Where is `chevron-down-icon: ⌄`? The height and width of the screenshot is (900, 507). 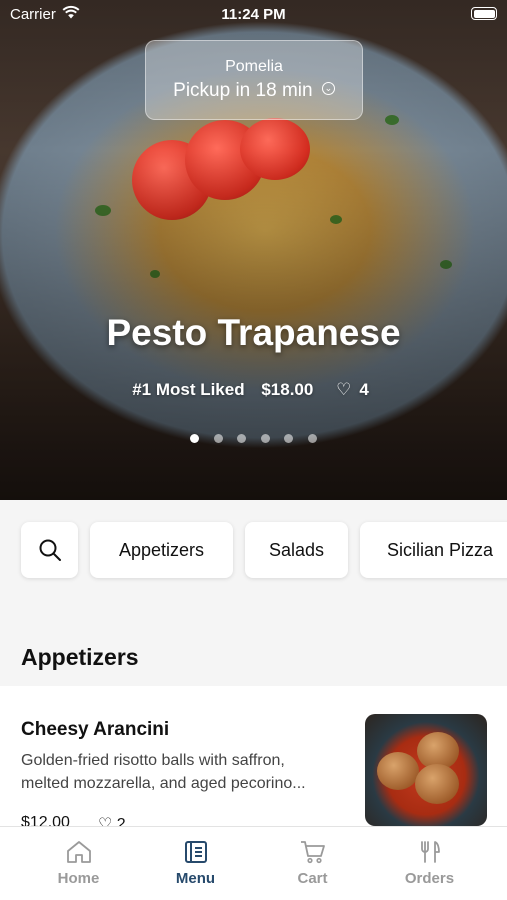 chevron-down-icon: ⌄ is located at coordinates (328, 89).